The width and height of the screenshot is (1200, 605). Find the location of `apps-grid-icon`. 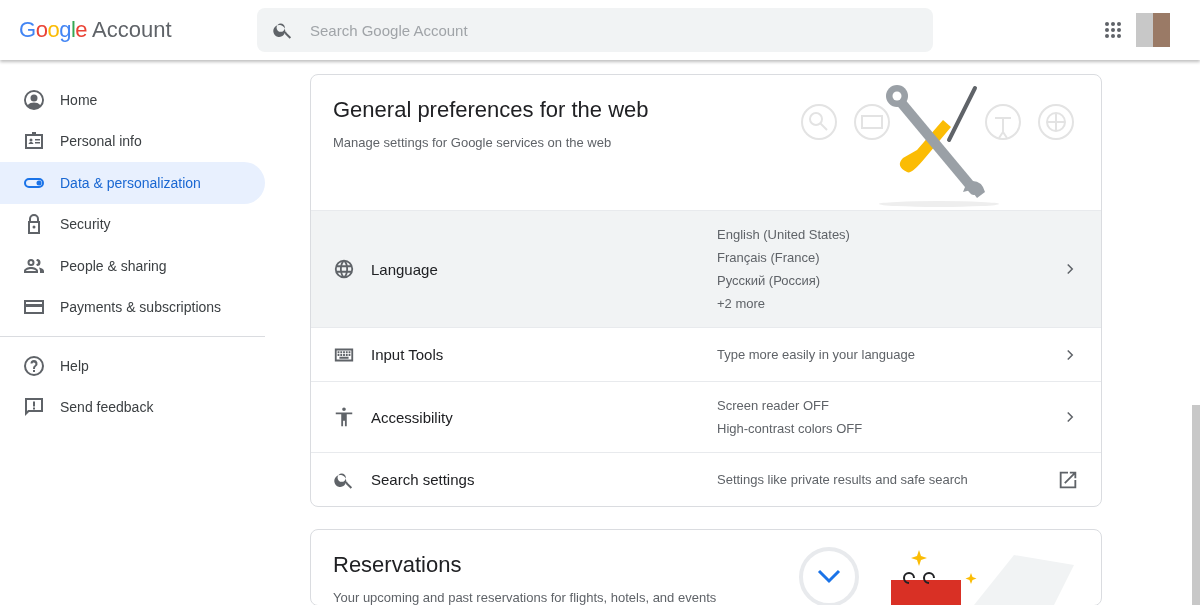

apps-grid-icon is located at coordinates (1113, 30).